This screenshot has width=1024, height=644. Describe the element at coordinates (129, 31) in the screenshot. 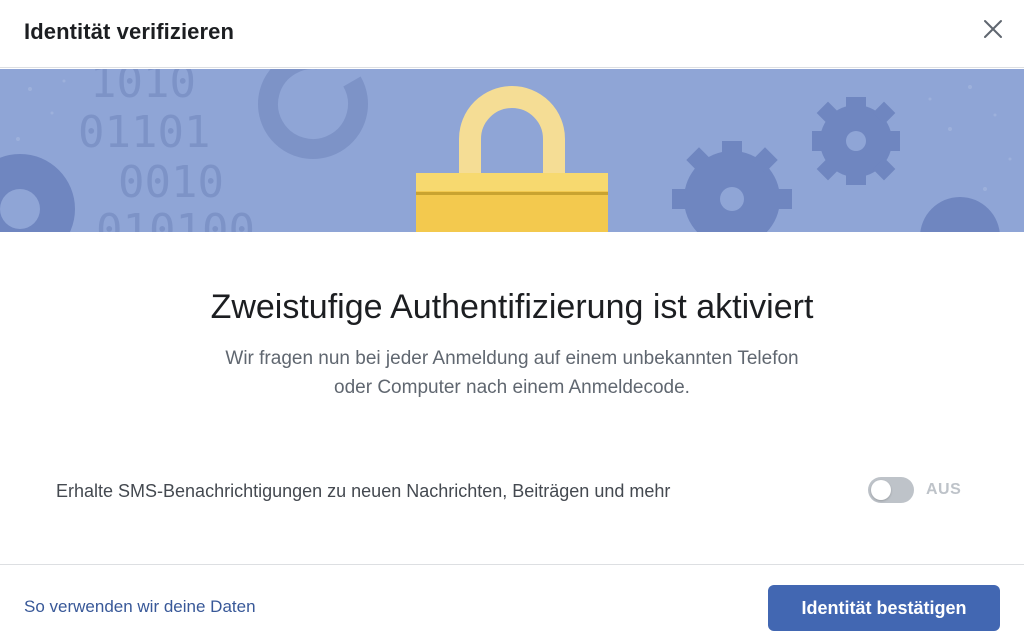

I see `dialog-title: Identität verifizieren` at that location.